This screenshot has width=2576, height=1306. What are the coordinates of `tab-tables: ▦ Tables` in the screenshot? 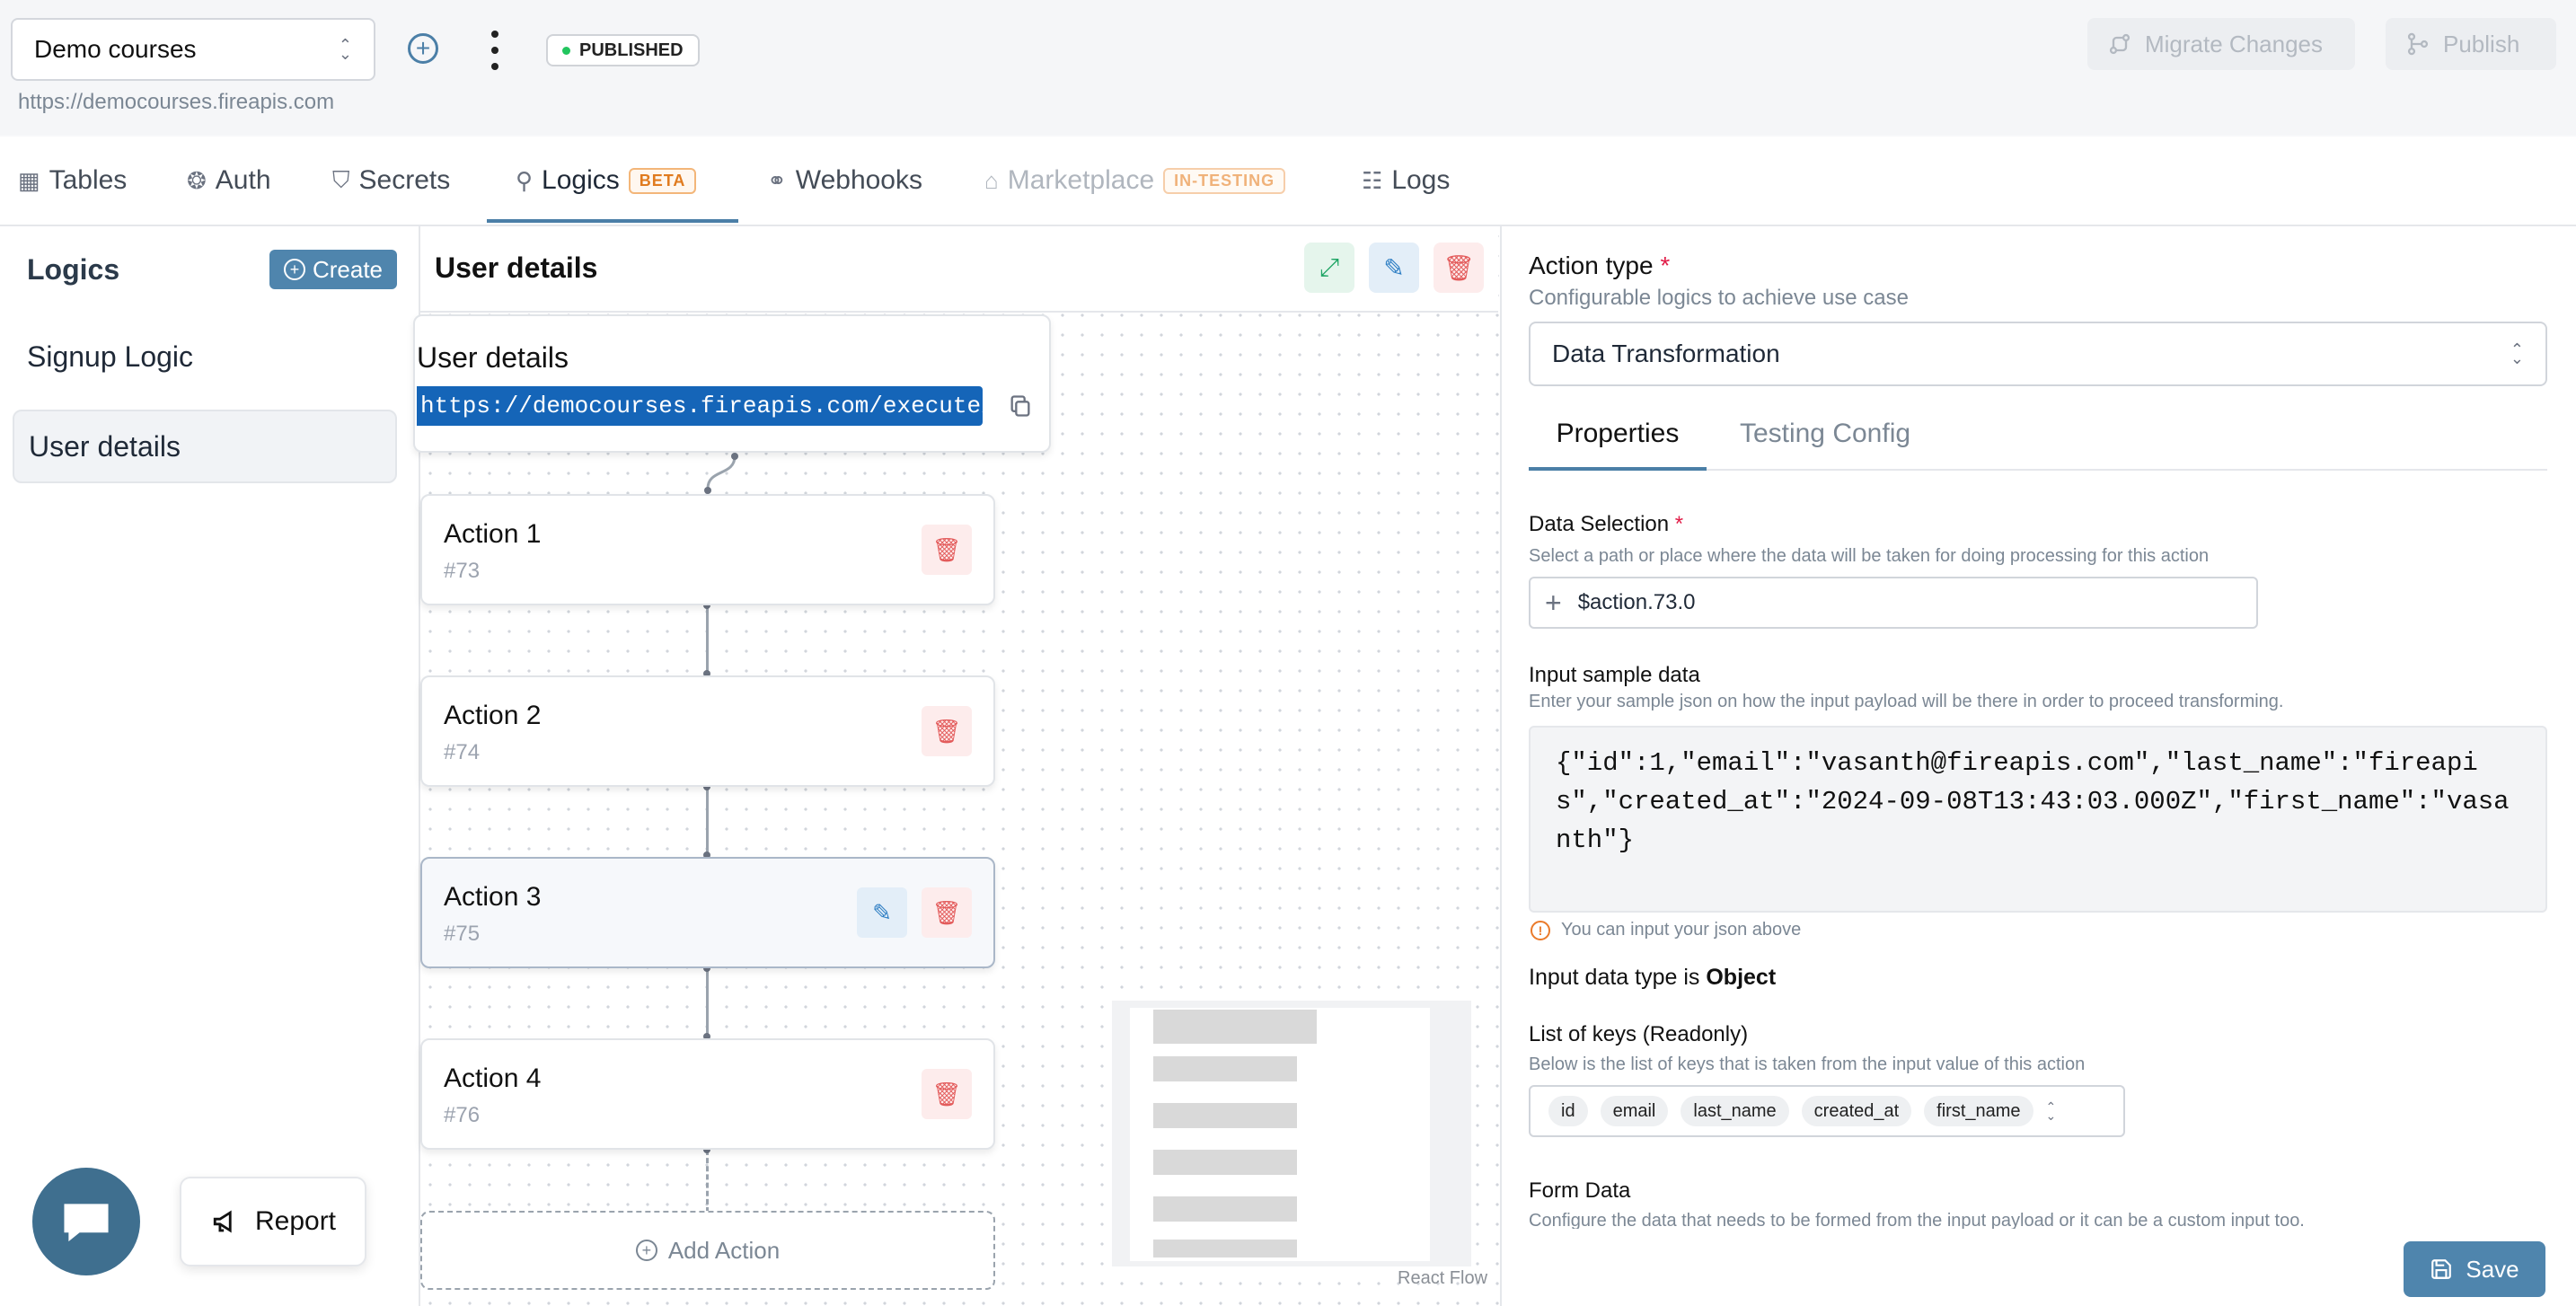 It's located at (72, 181).